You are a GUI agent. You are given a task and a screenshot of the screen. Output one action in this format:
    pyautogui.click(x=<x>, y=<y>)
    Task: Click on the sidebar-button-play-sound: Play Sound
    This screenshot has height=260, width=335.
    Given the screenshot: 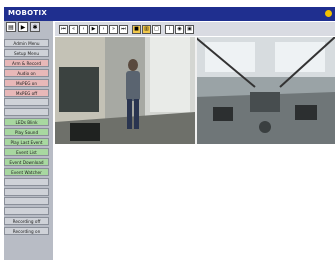 What is the action you would take?
    pyautogui.click(x=26, y=132)
    